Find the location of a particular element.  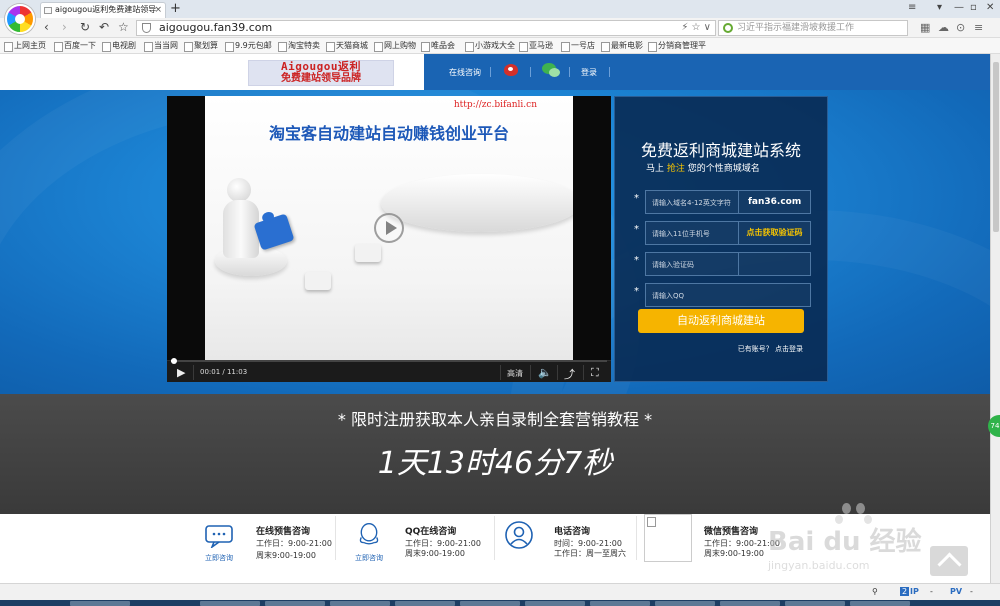

qq-icon is located at coordinates (369, 534).